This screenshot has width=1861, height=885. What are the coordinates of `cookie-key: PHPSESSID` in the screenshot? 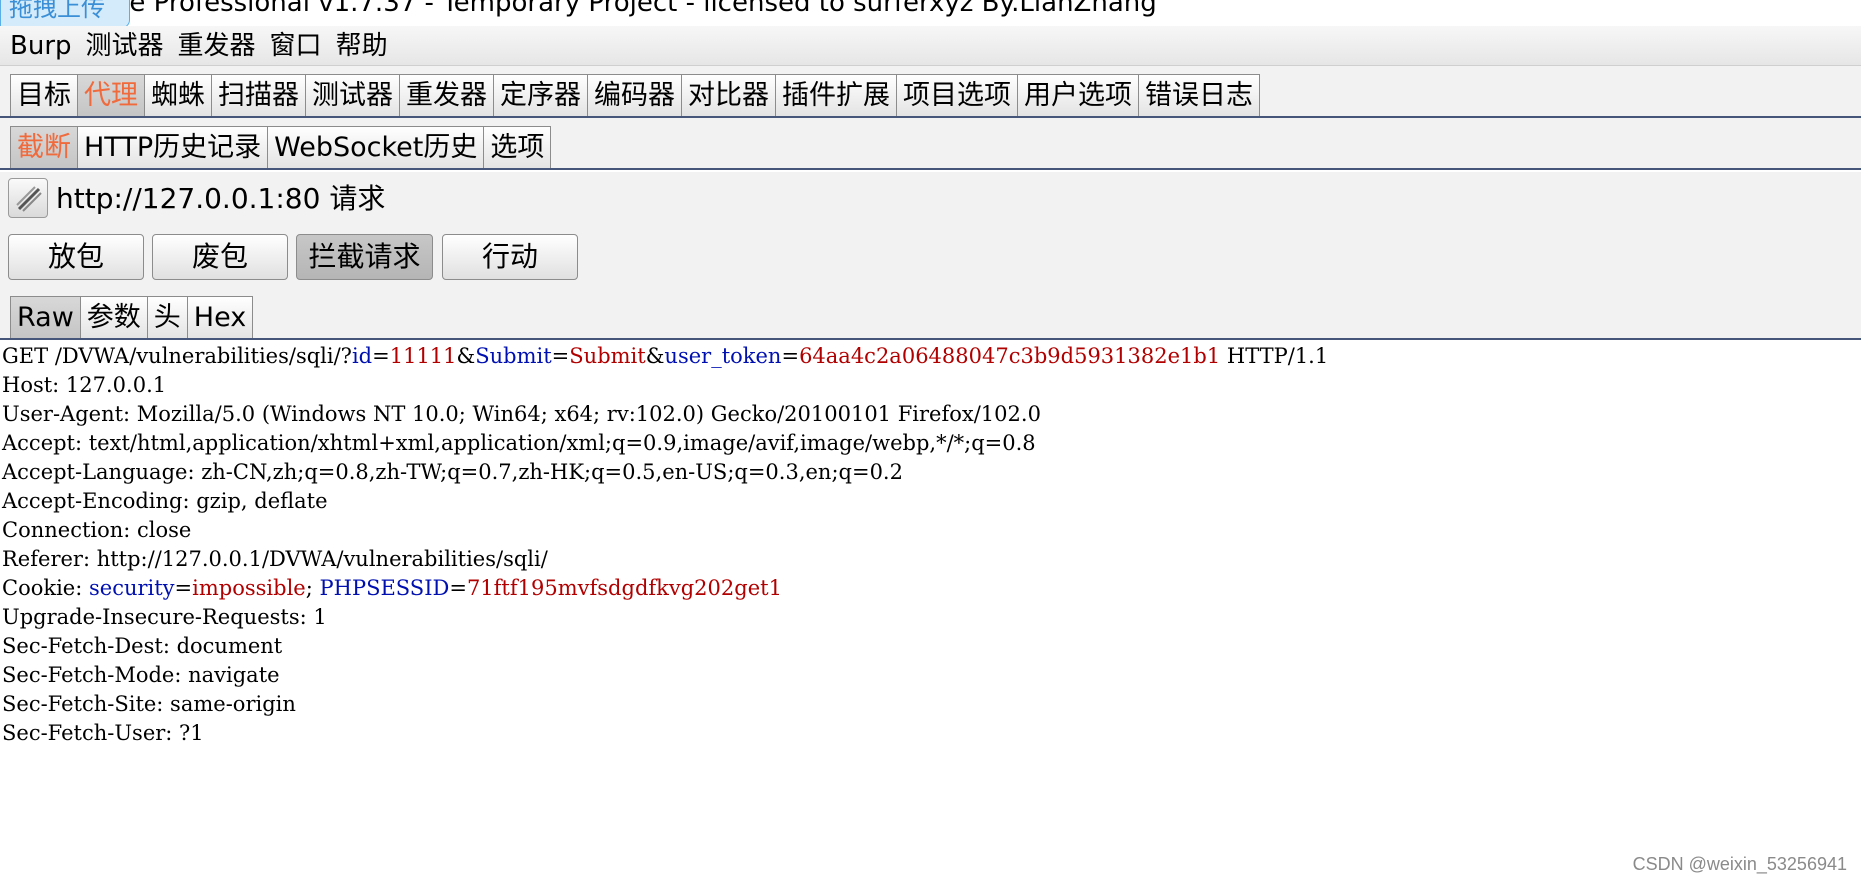 It's located at (384, 588).